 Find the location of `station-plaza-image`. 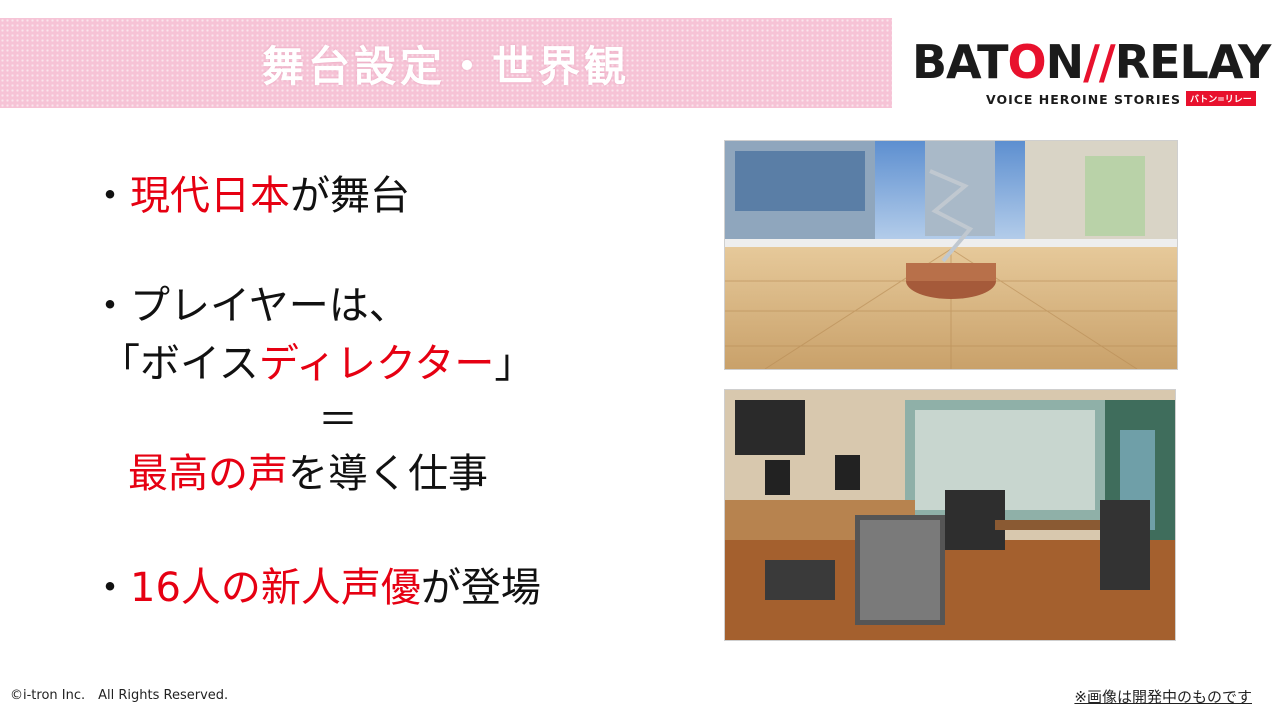

station-plaza-image is located at coordinates (951, 255).